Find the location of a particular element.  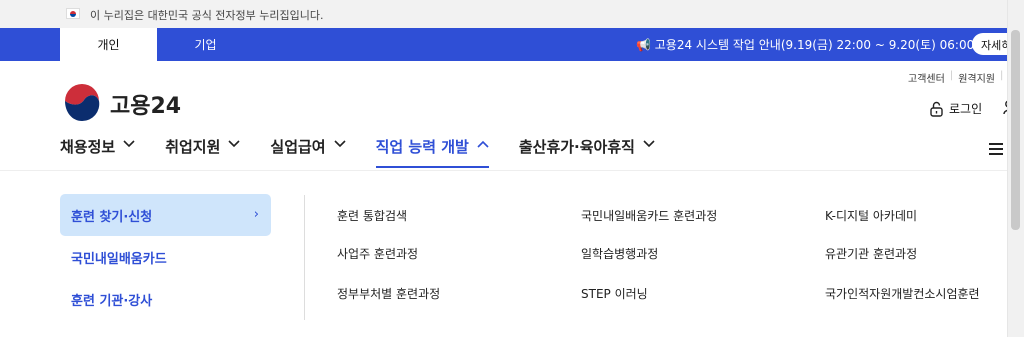

nav-label: 실업급여 is located at coordinates (298, 147).